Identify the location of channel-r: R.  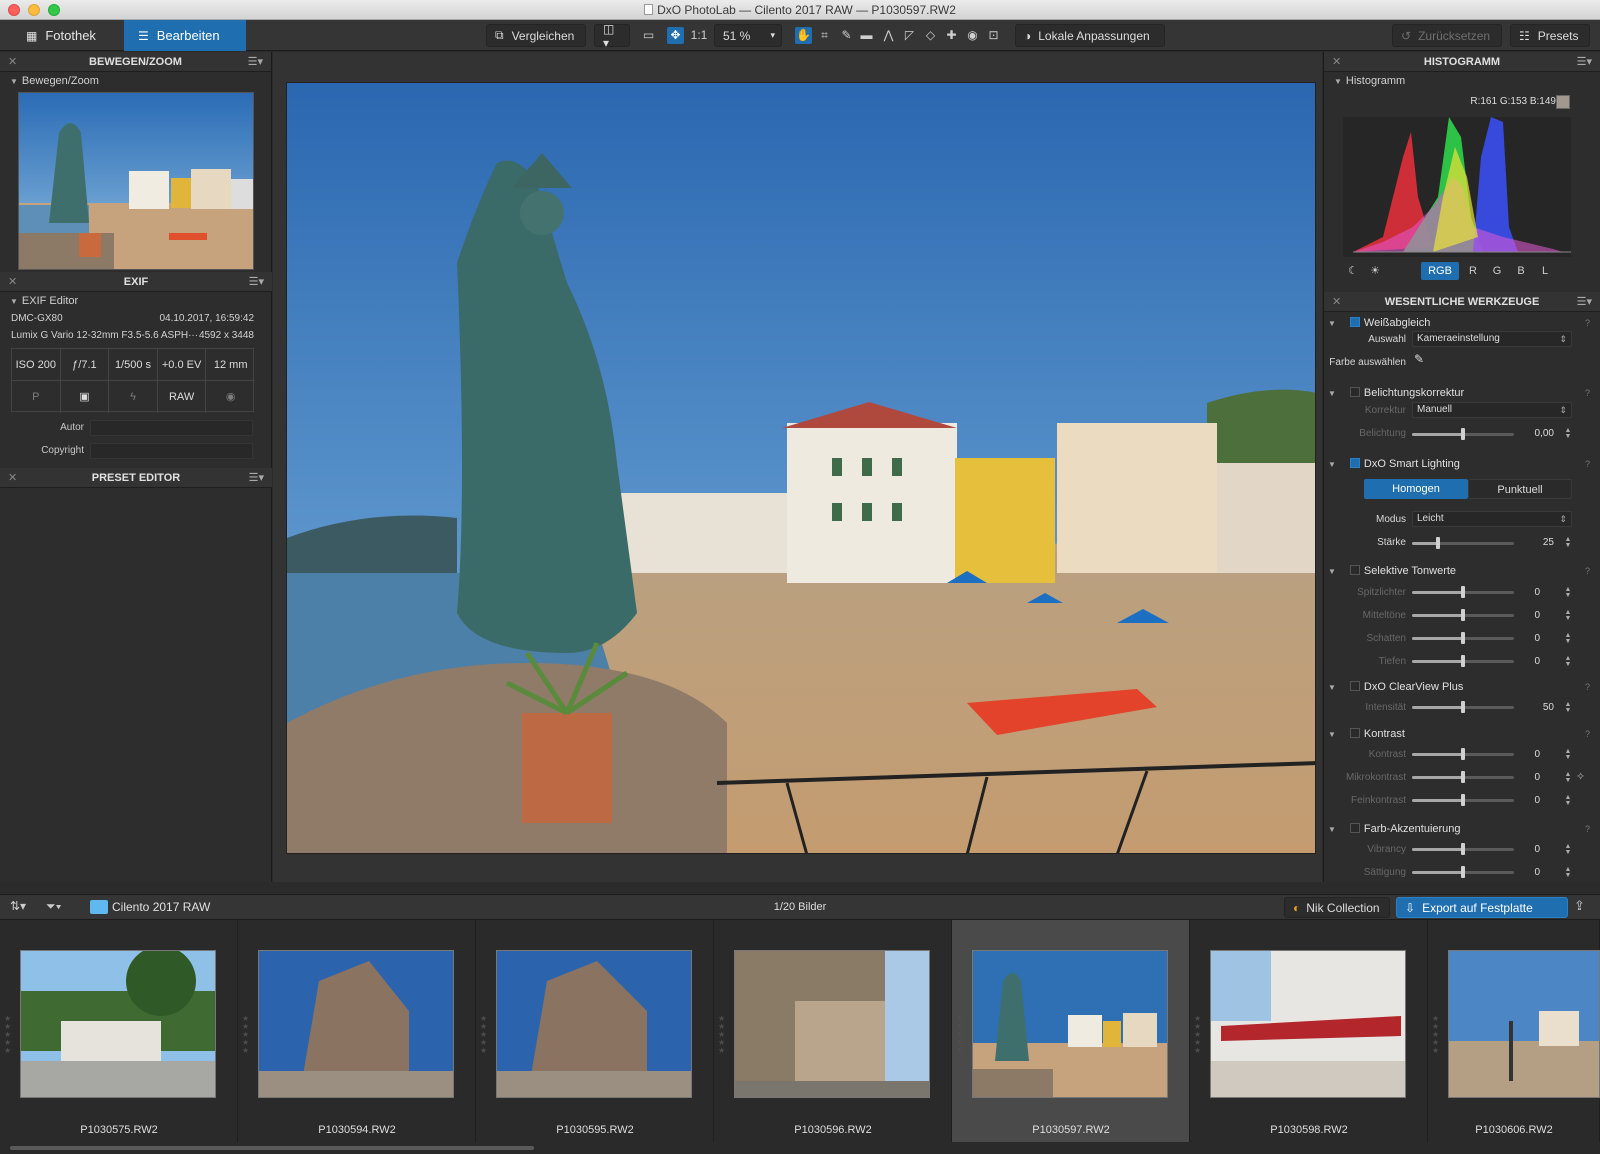
(1473, 271).